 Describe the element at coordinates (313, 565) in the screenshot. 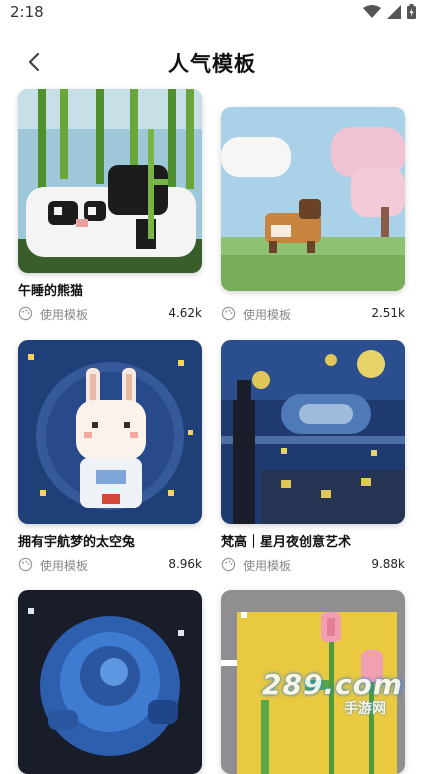

I see `template-meta: 使用模板 9.88k` at that location.